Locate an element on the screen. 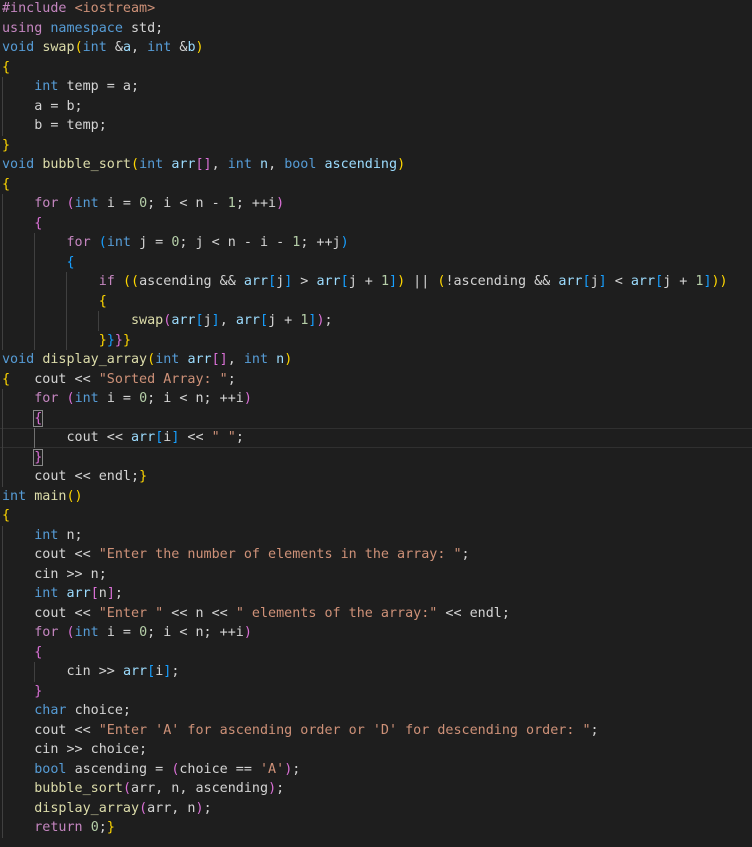 The height and width of the screenshot is (847, 752). code-line: void display_array(int arr[], int n) is located at coordinates (147, 360).